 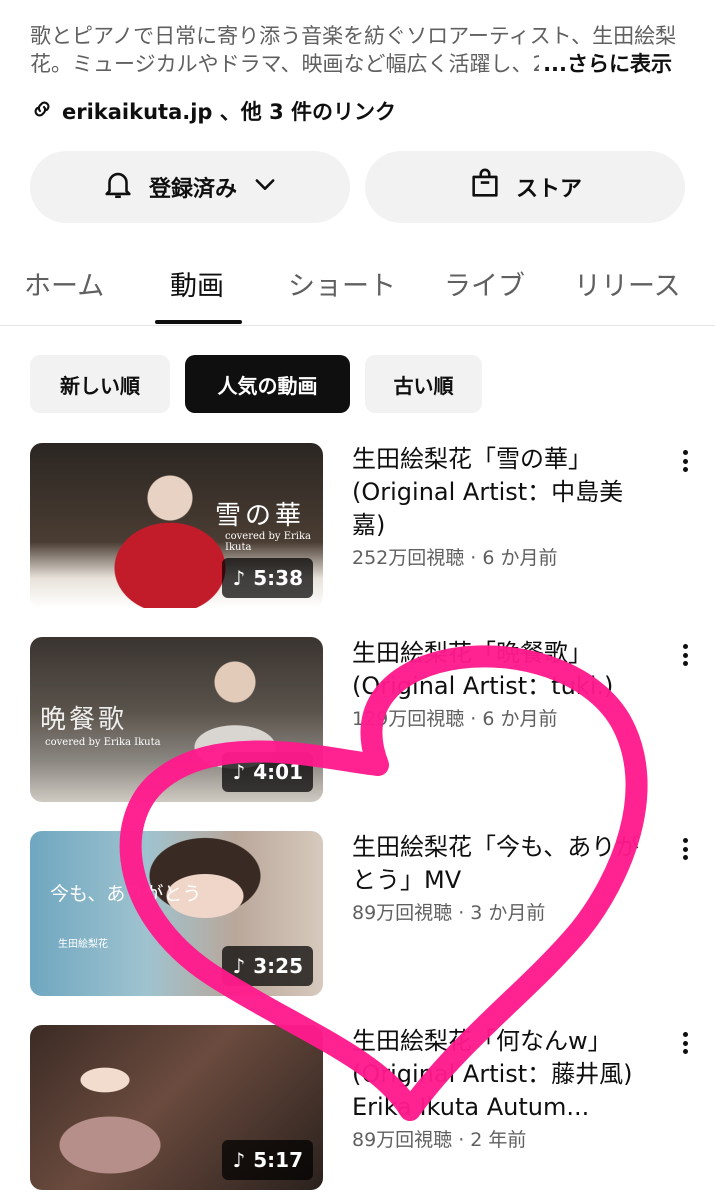 I want to click on subscribed-label: 登録済み, so click(x=192, y=189).